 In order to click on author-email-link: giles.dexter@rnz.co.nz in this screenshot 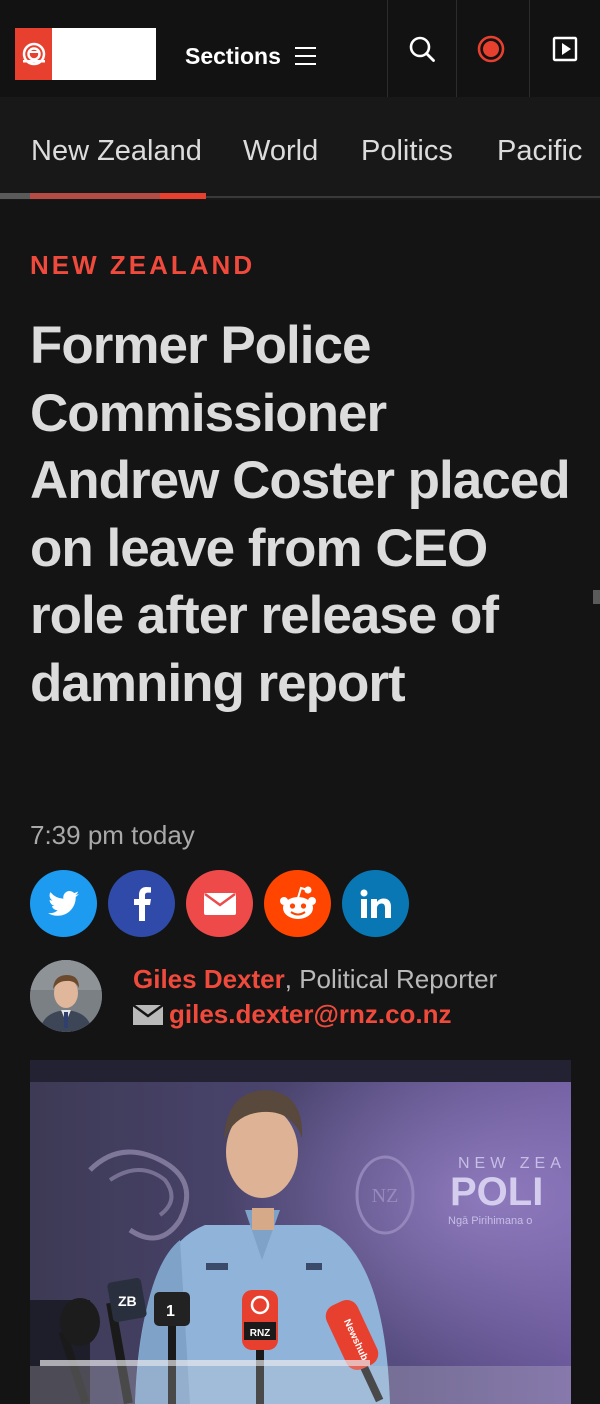, I will do `click(292, 1014)`.